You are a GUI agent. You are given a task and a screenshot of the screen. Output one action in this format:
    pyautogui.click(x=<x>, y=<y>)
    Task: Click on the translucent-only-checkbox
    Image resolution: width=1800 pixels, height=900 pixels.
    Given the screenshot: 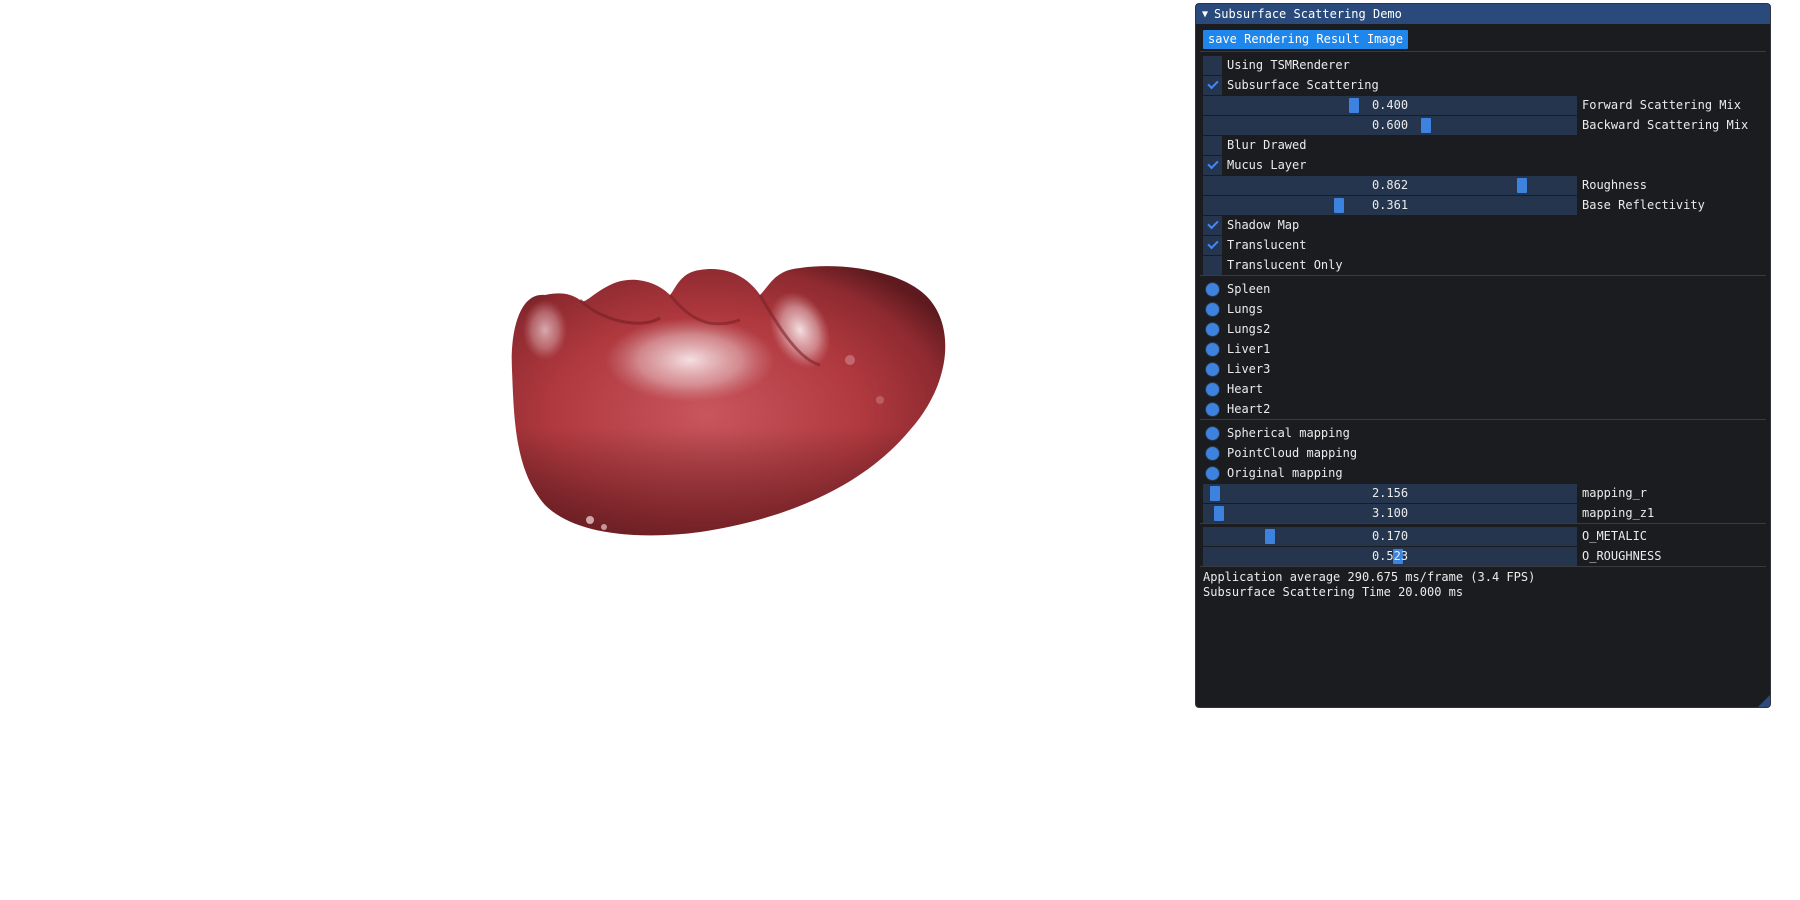 What is the action you would take?
    pyautogui.click(x=1212, y=265)
    